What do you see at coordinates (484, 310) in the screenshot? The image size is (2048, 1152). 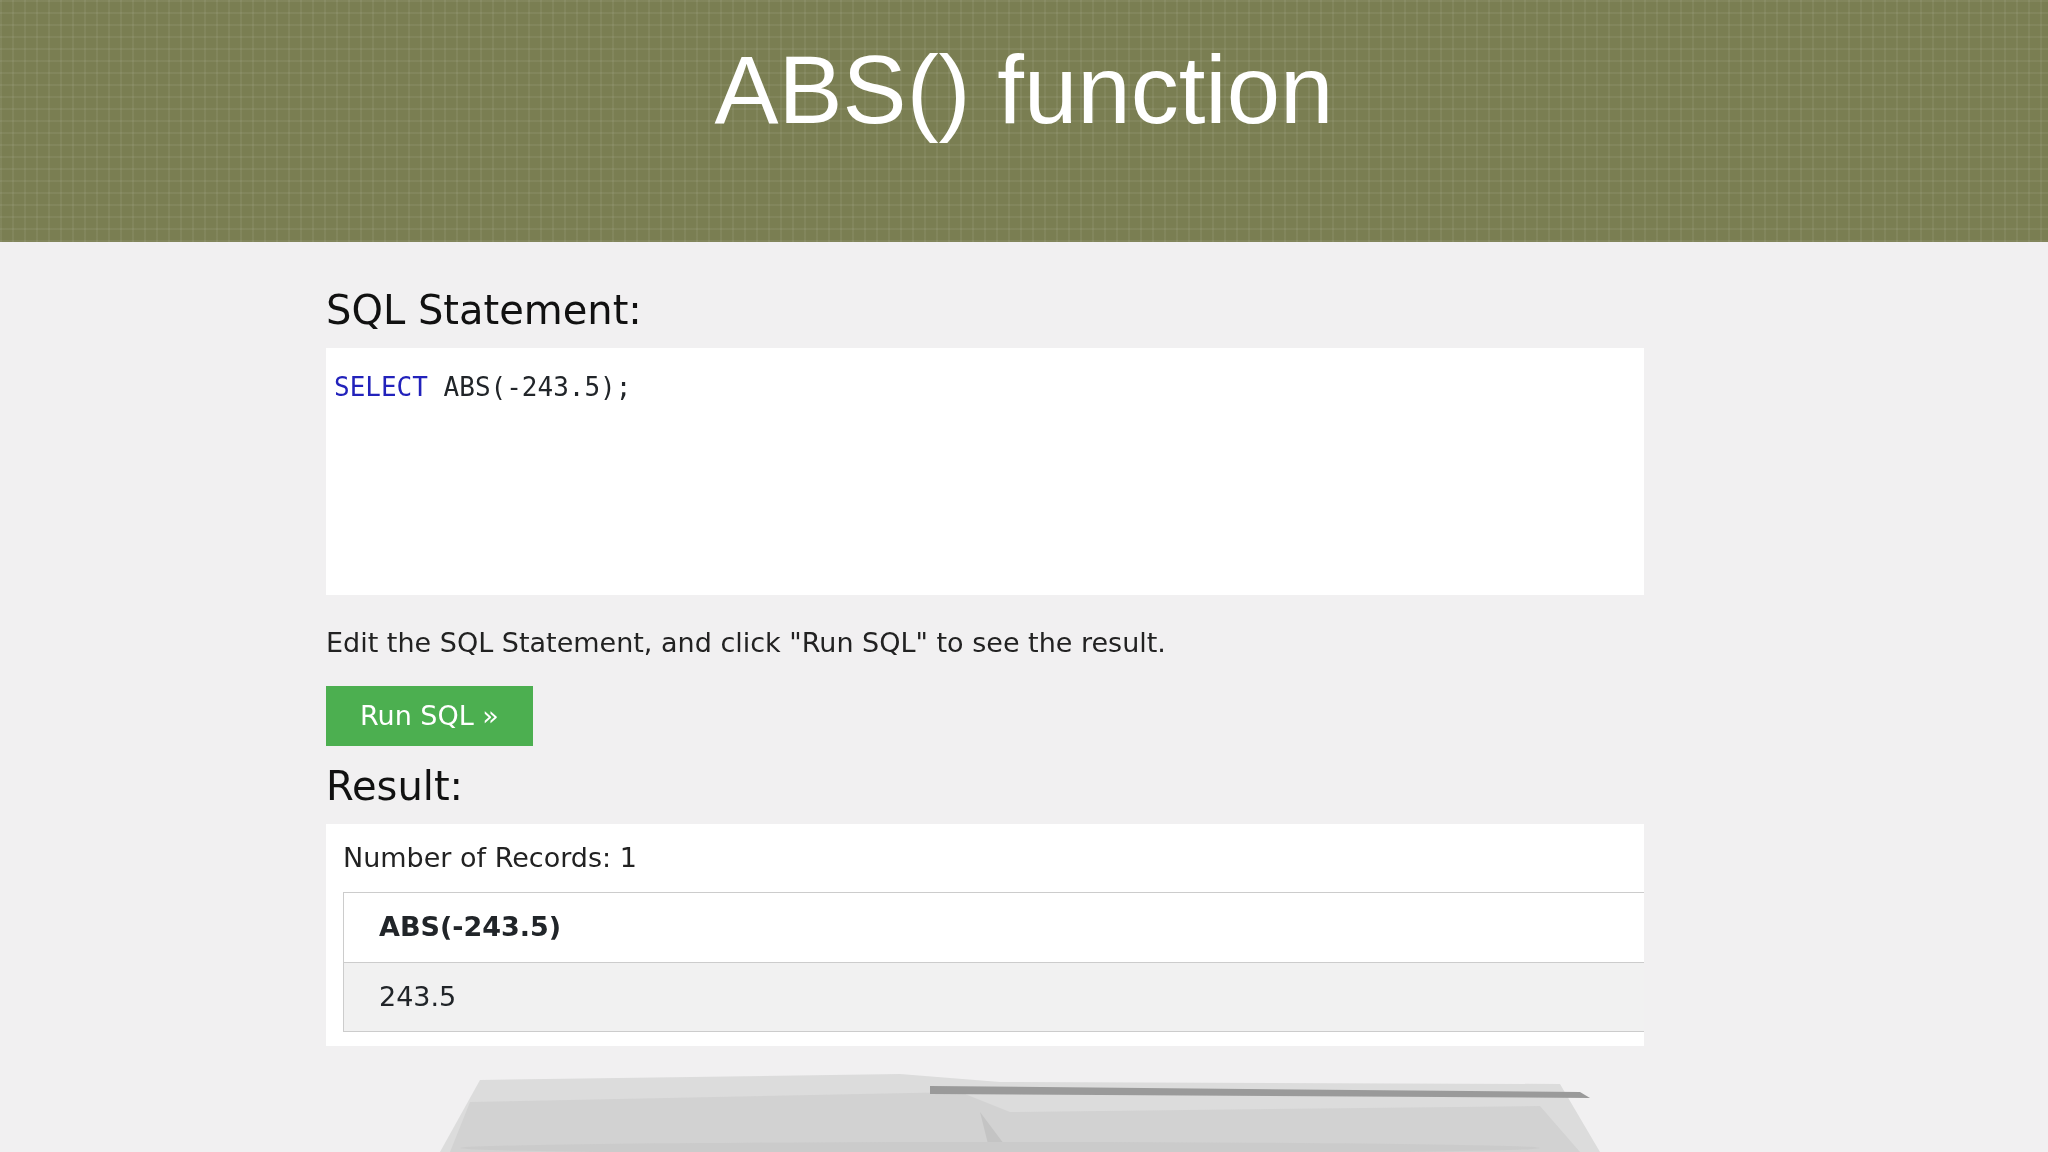 I see `section-heading: SQL Statement:` at bounding box center [484, 310].